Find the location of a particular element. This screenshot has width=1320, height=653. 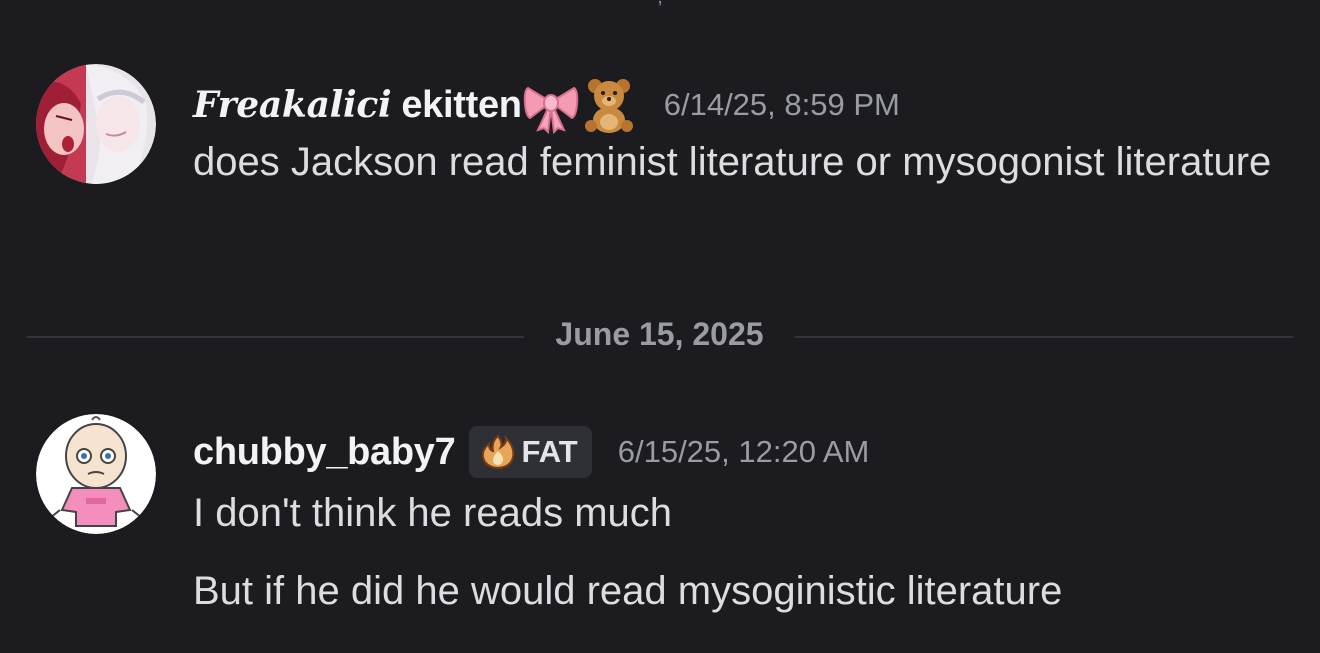

baby-cartoon-avatar-image is located at coordinates (96, 474).